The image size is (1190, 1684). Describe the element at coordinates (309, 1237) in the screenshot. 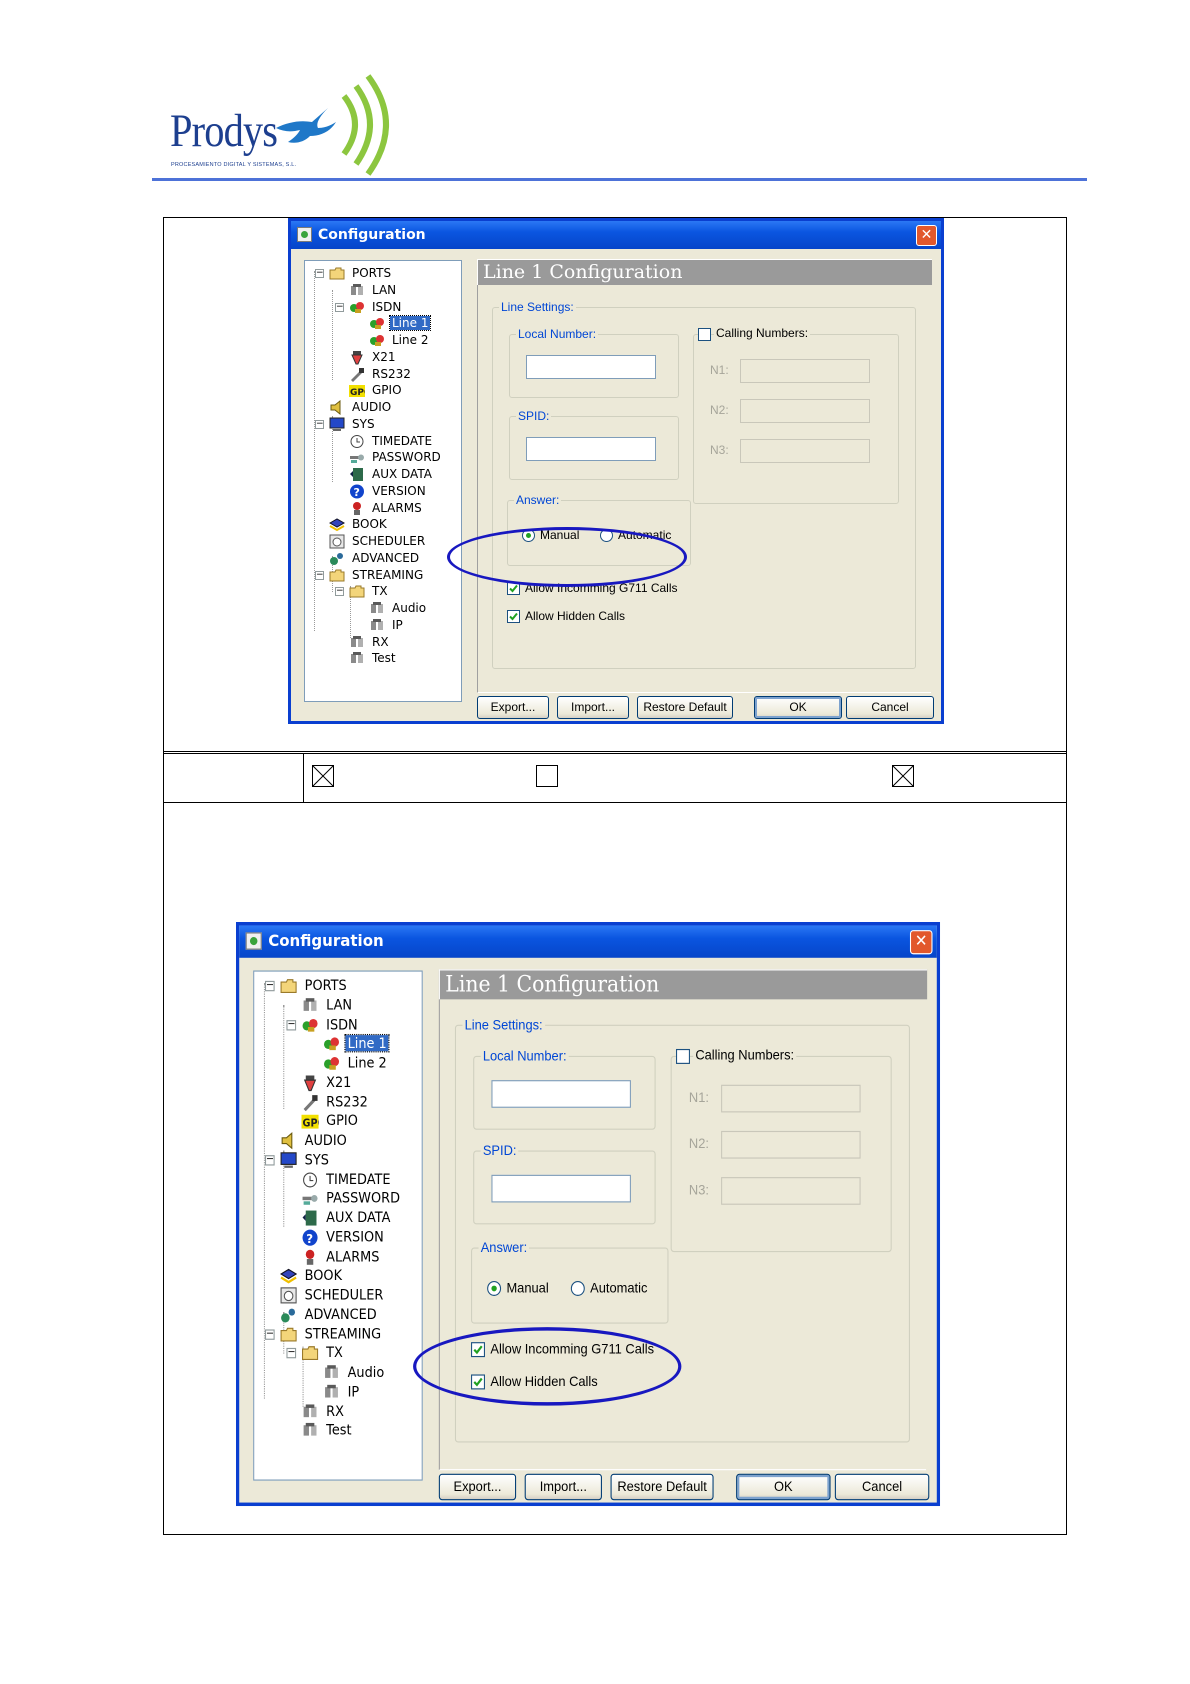

I see `help-icon: ?` at that location.